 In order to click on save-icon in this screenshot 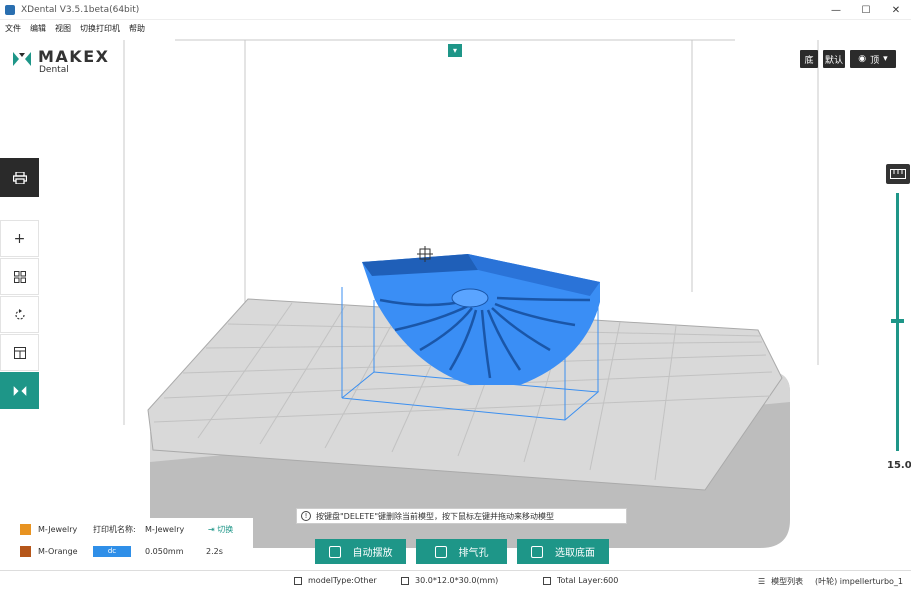, I will do `click(298, 580)`.